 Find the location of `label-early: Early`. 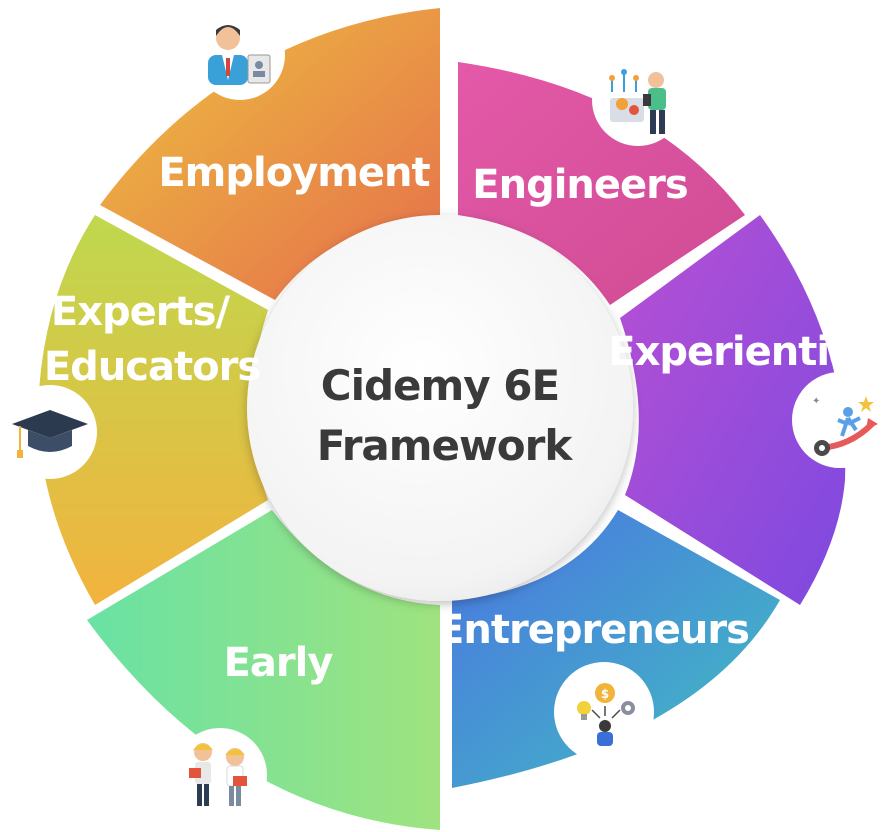

label-early: Early is located at coordinates (279, 663).